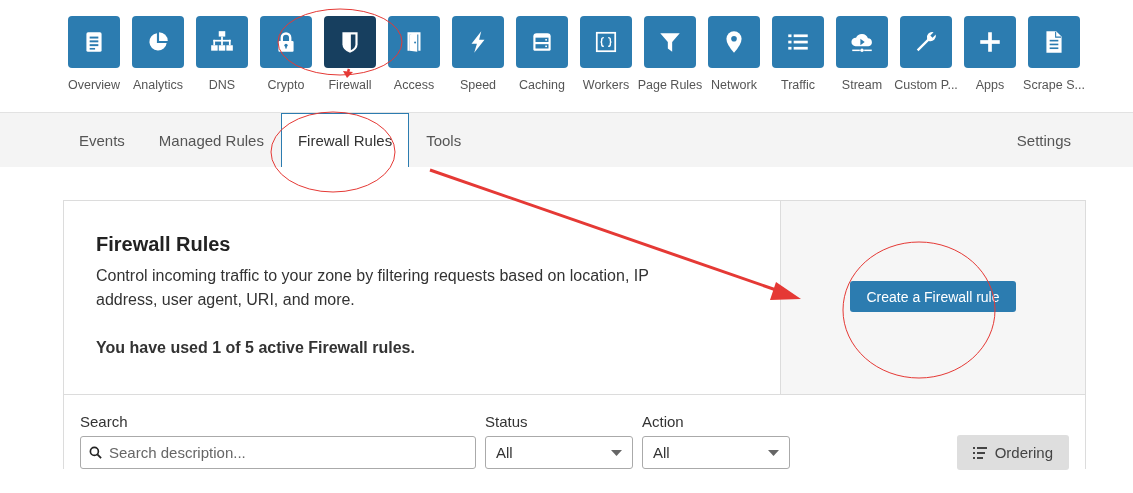  What do you see at coordinates (542, 85) in the screenshot?
I see `nav-label: Caching` at bounding box center [542, 85].